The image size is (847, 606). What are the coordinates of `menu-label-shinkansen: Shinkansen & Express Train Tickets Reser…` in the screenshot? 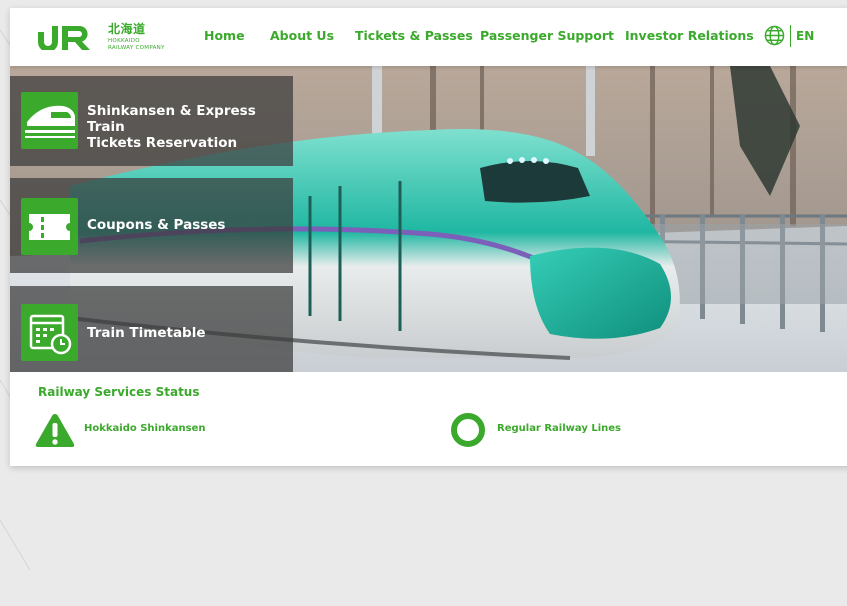 It's located at (171, 127).